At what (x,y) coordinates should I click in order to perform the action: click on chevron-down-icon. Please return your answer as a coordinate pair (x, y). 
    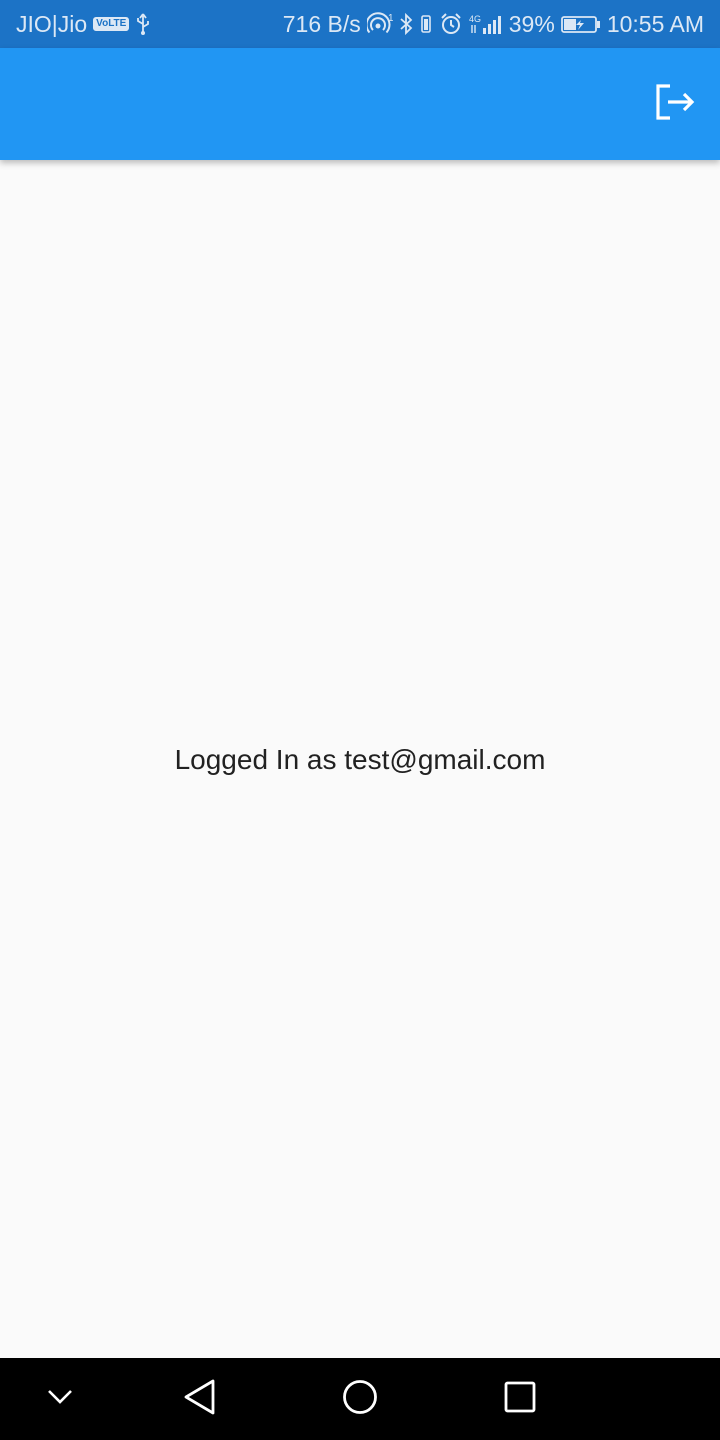
    Looking at the image, I should click on (60, 1399).